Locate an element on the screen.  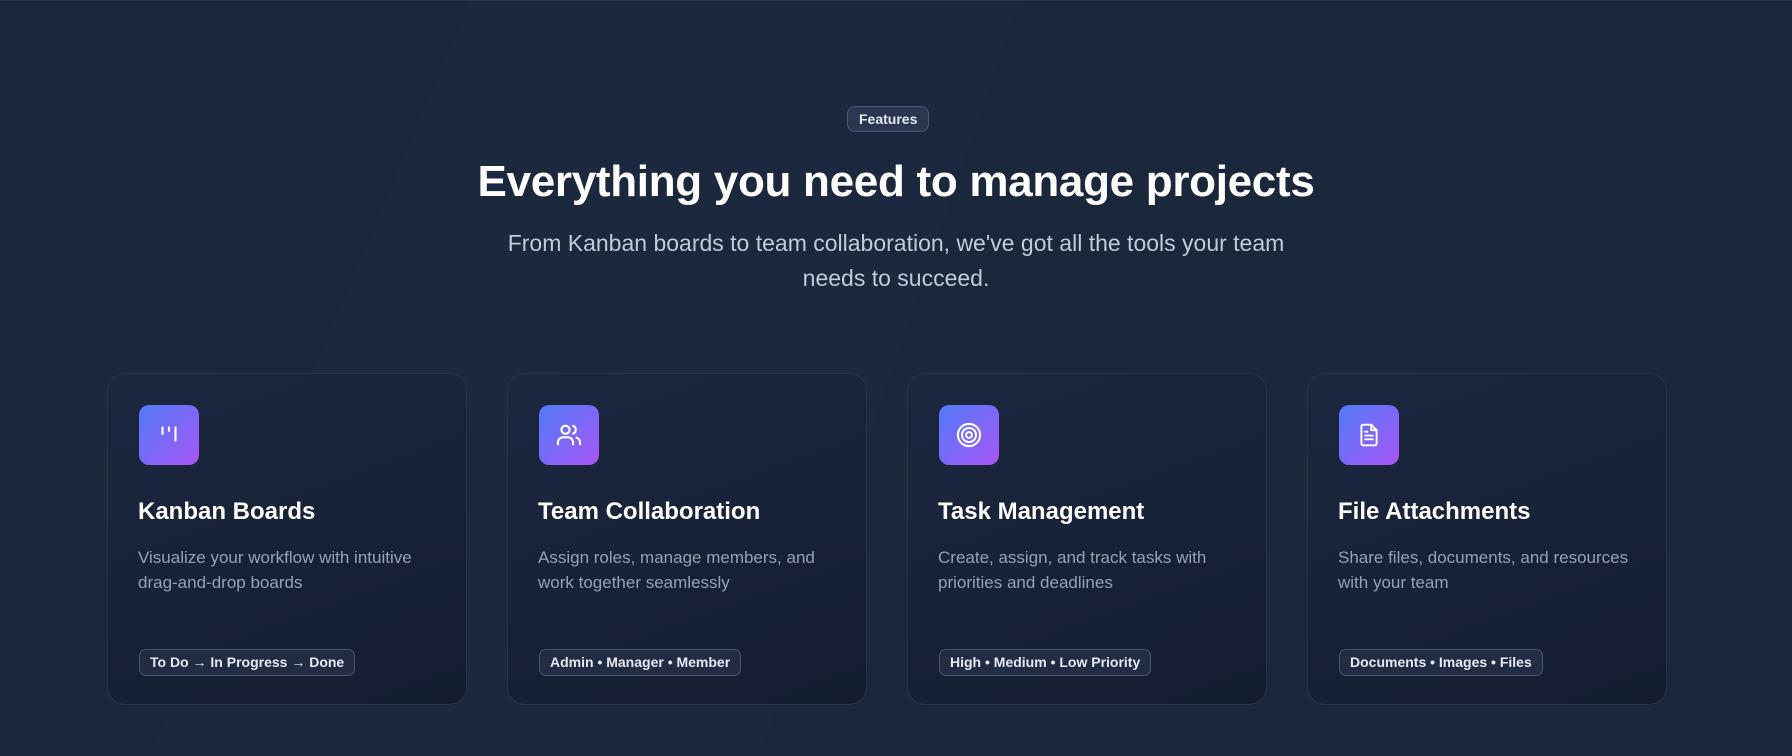
feature-title: Team Collaboration is located at coordinates (649, 511).